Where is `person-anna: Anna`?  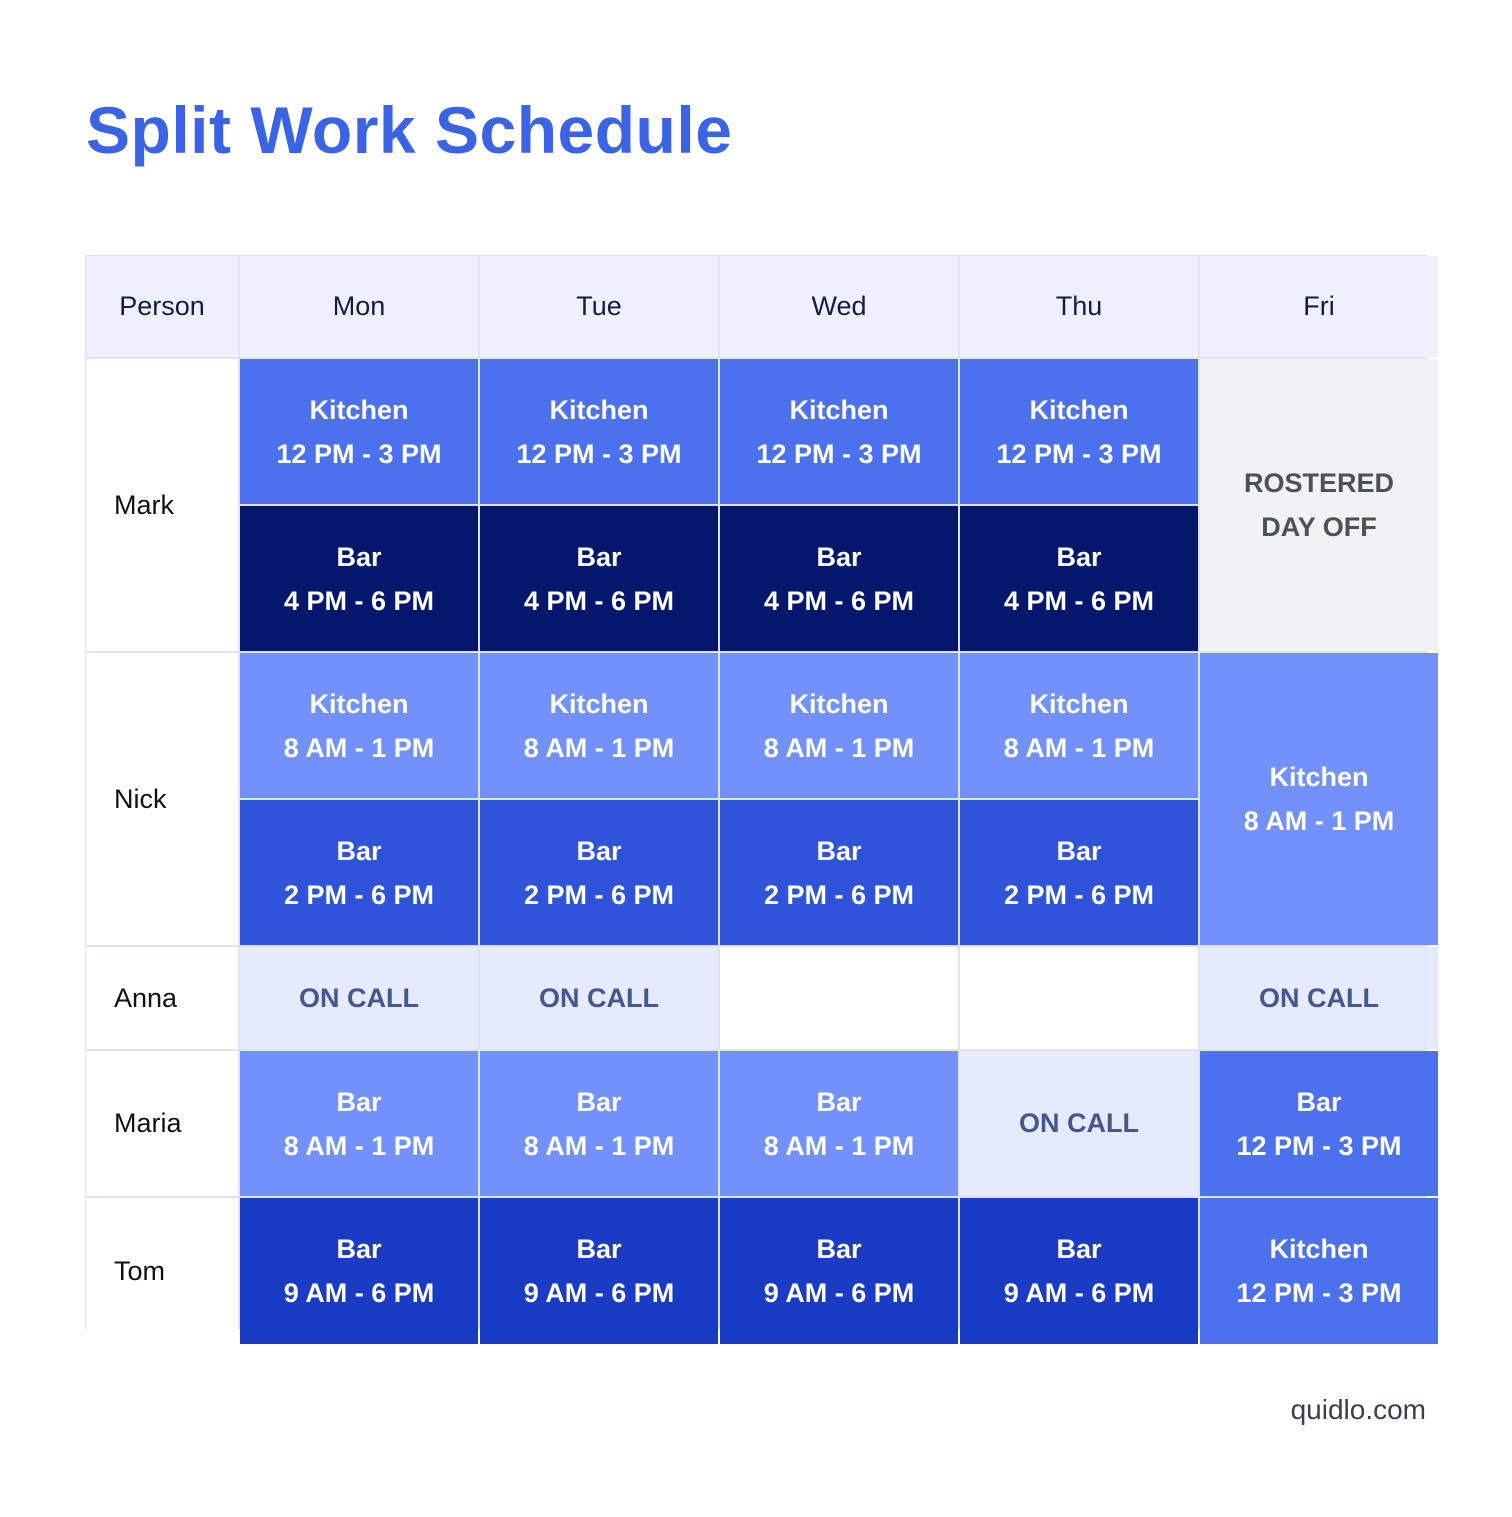
person-anna: Anna is located at coordinates (162, 998).